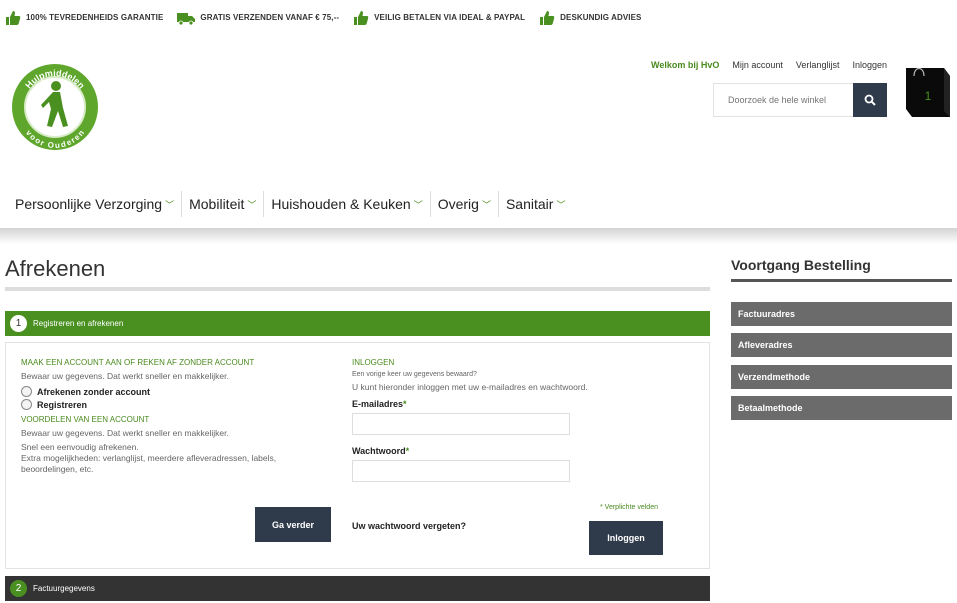 This screenshot has height=603, width=957. I want to click on shopping-bag-icon: 1, so click(928, 92).